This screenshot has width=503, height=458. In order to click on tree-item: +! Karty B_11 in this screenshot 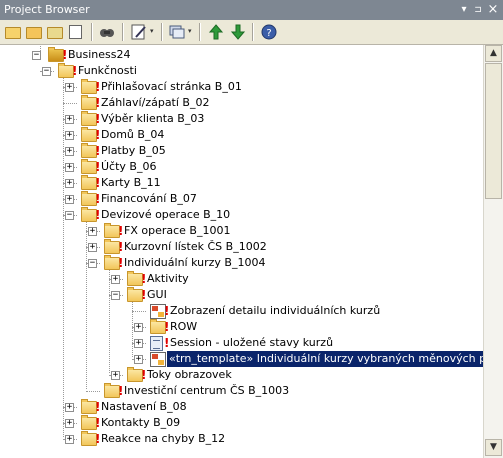, I will do `click(241, 183)`.